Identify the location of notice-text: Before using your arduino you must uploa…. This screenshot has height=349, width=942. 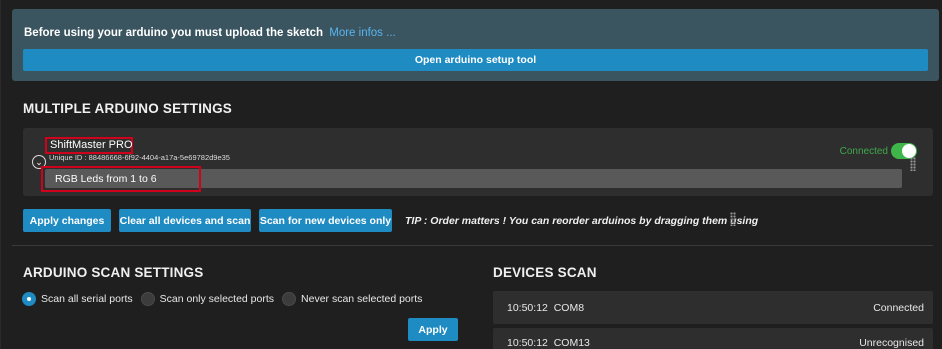
(210, 33).